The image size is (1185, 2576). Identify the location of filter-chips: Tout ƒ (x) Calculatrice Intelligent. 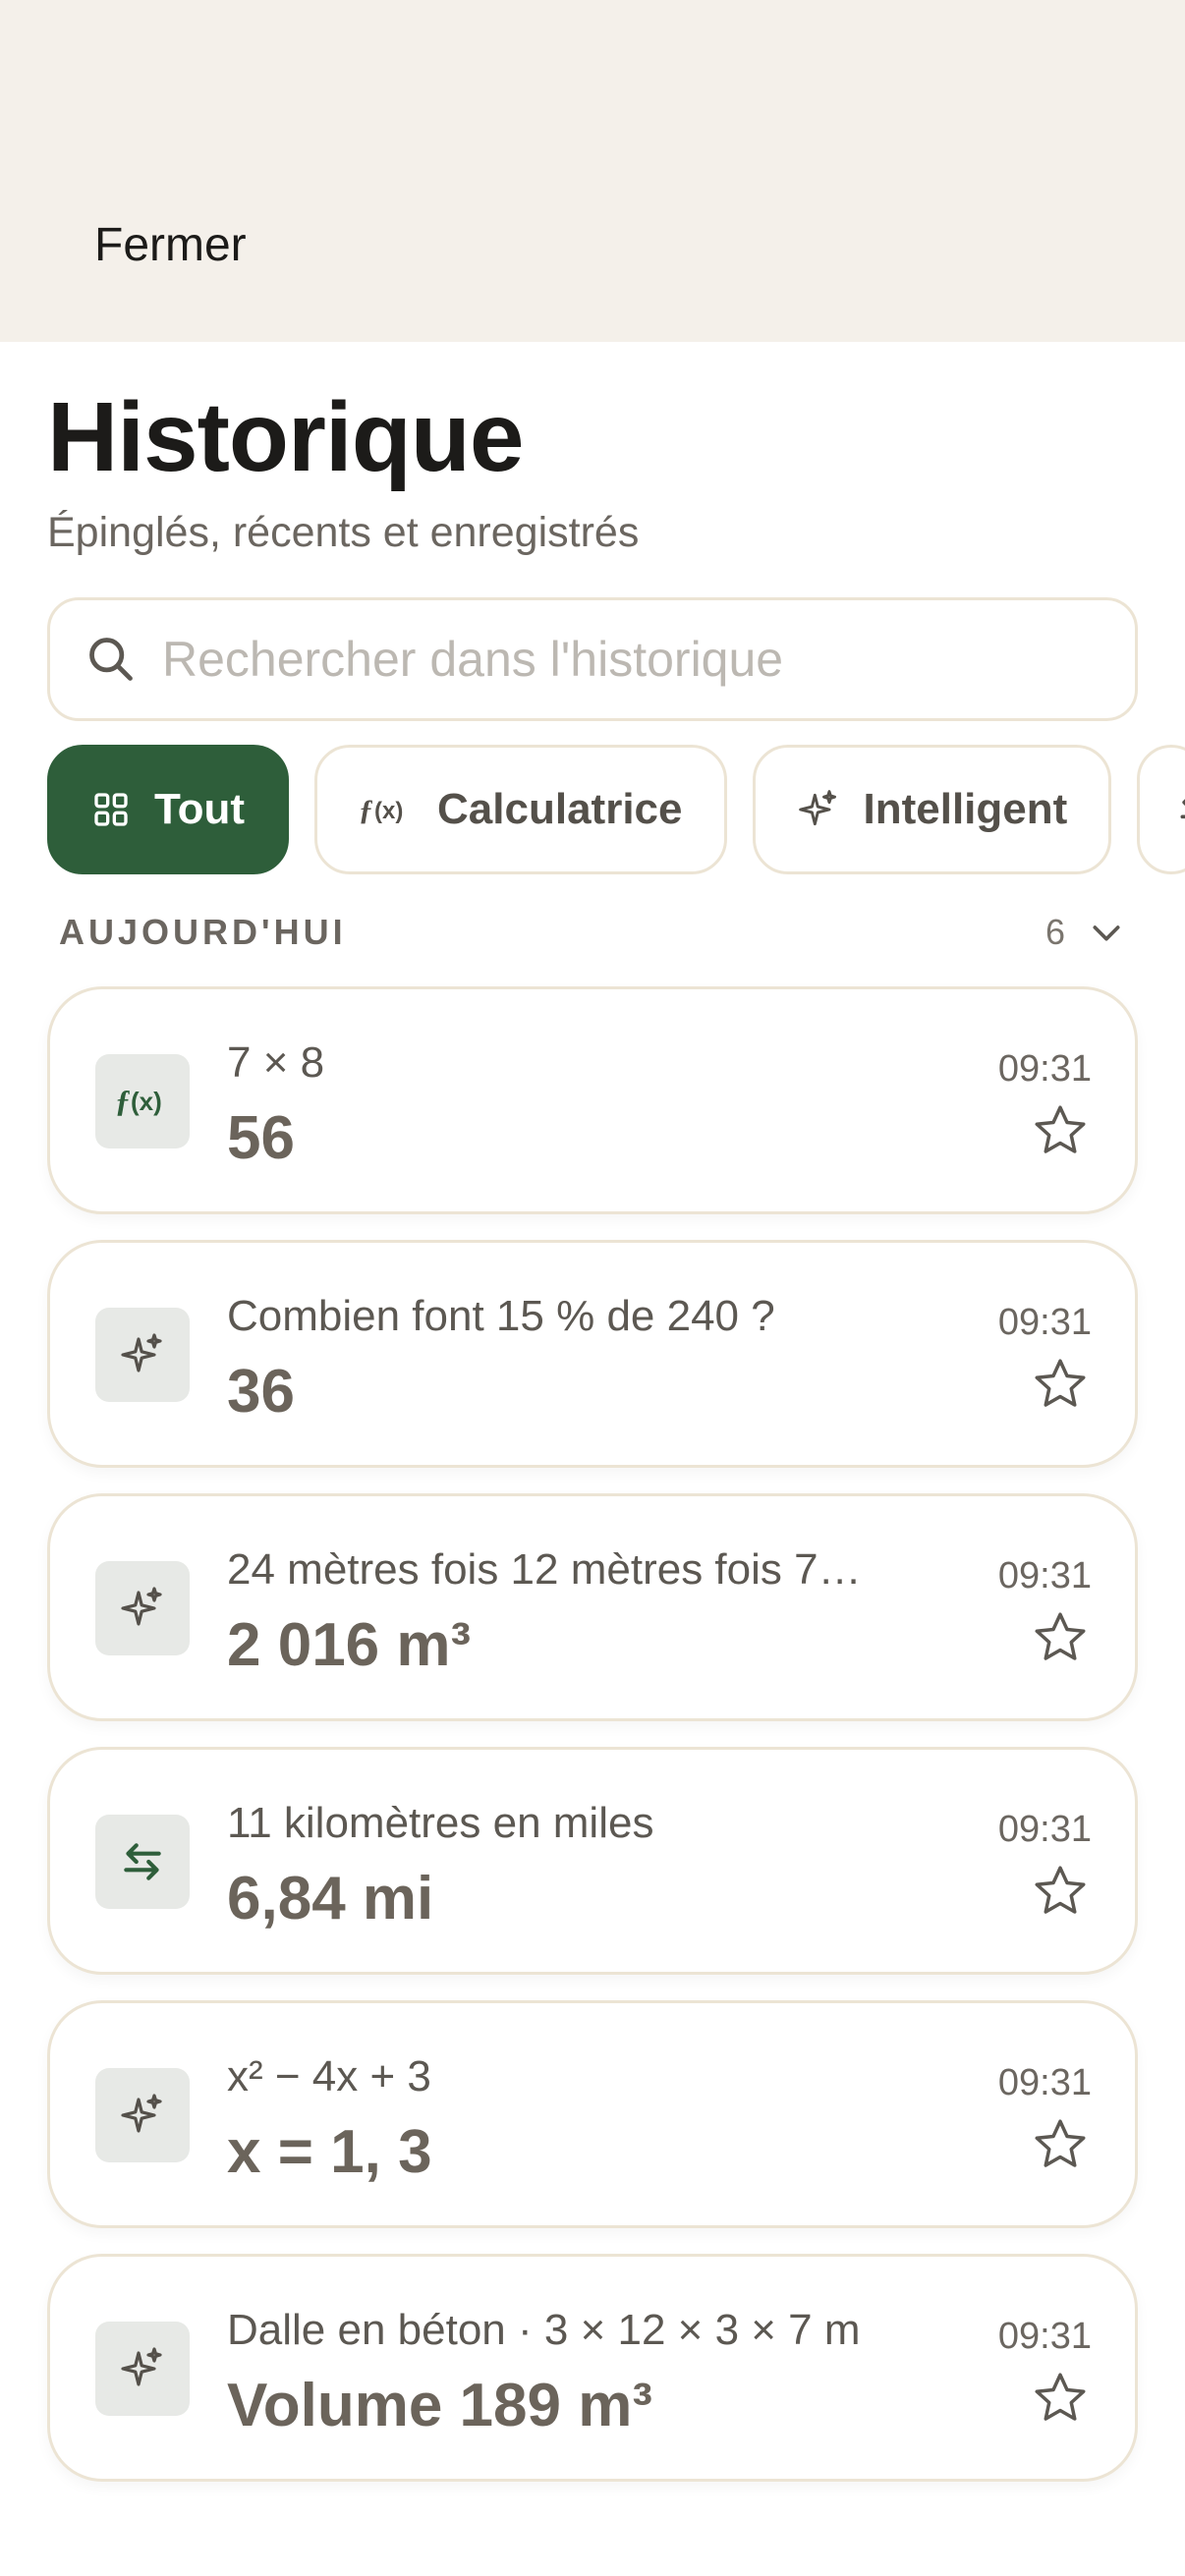
(616, 809).